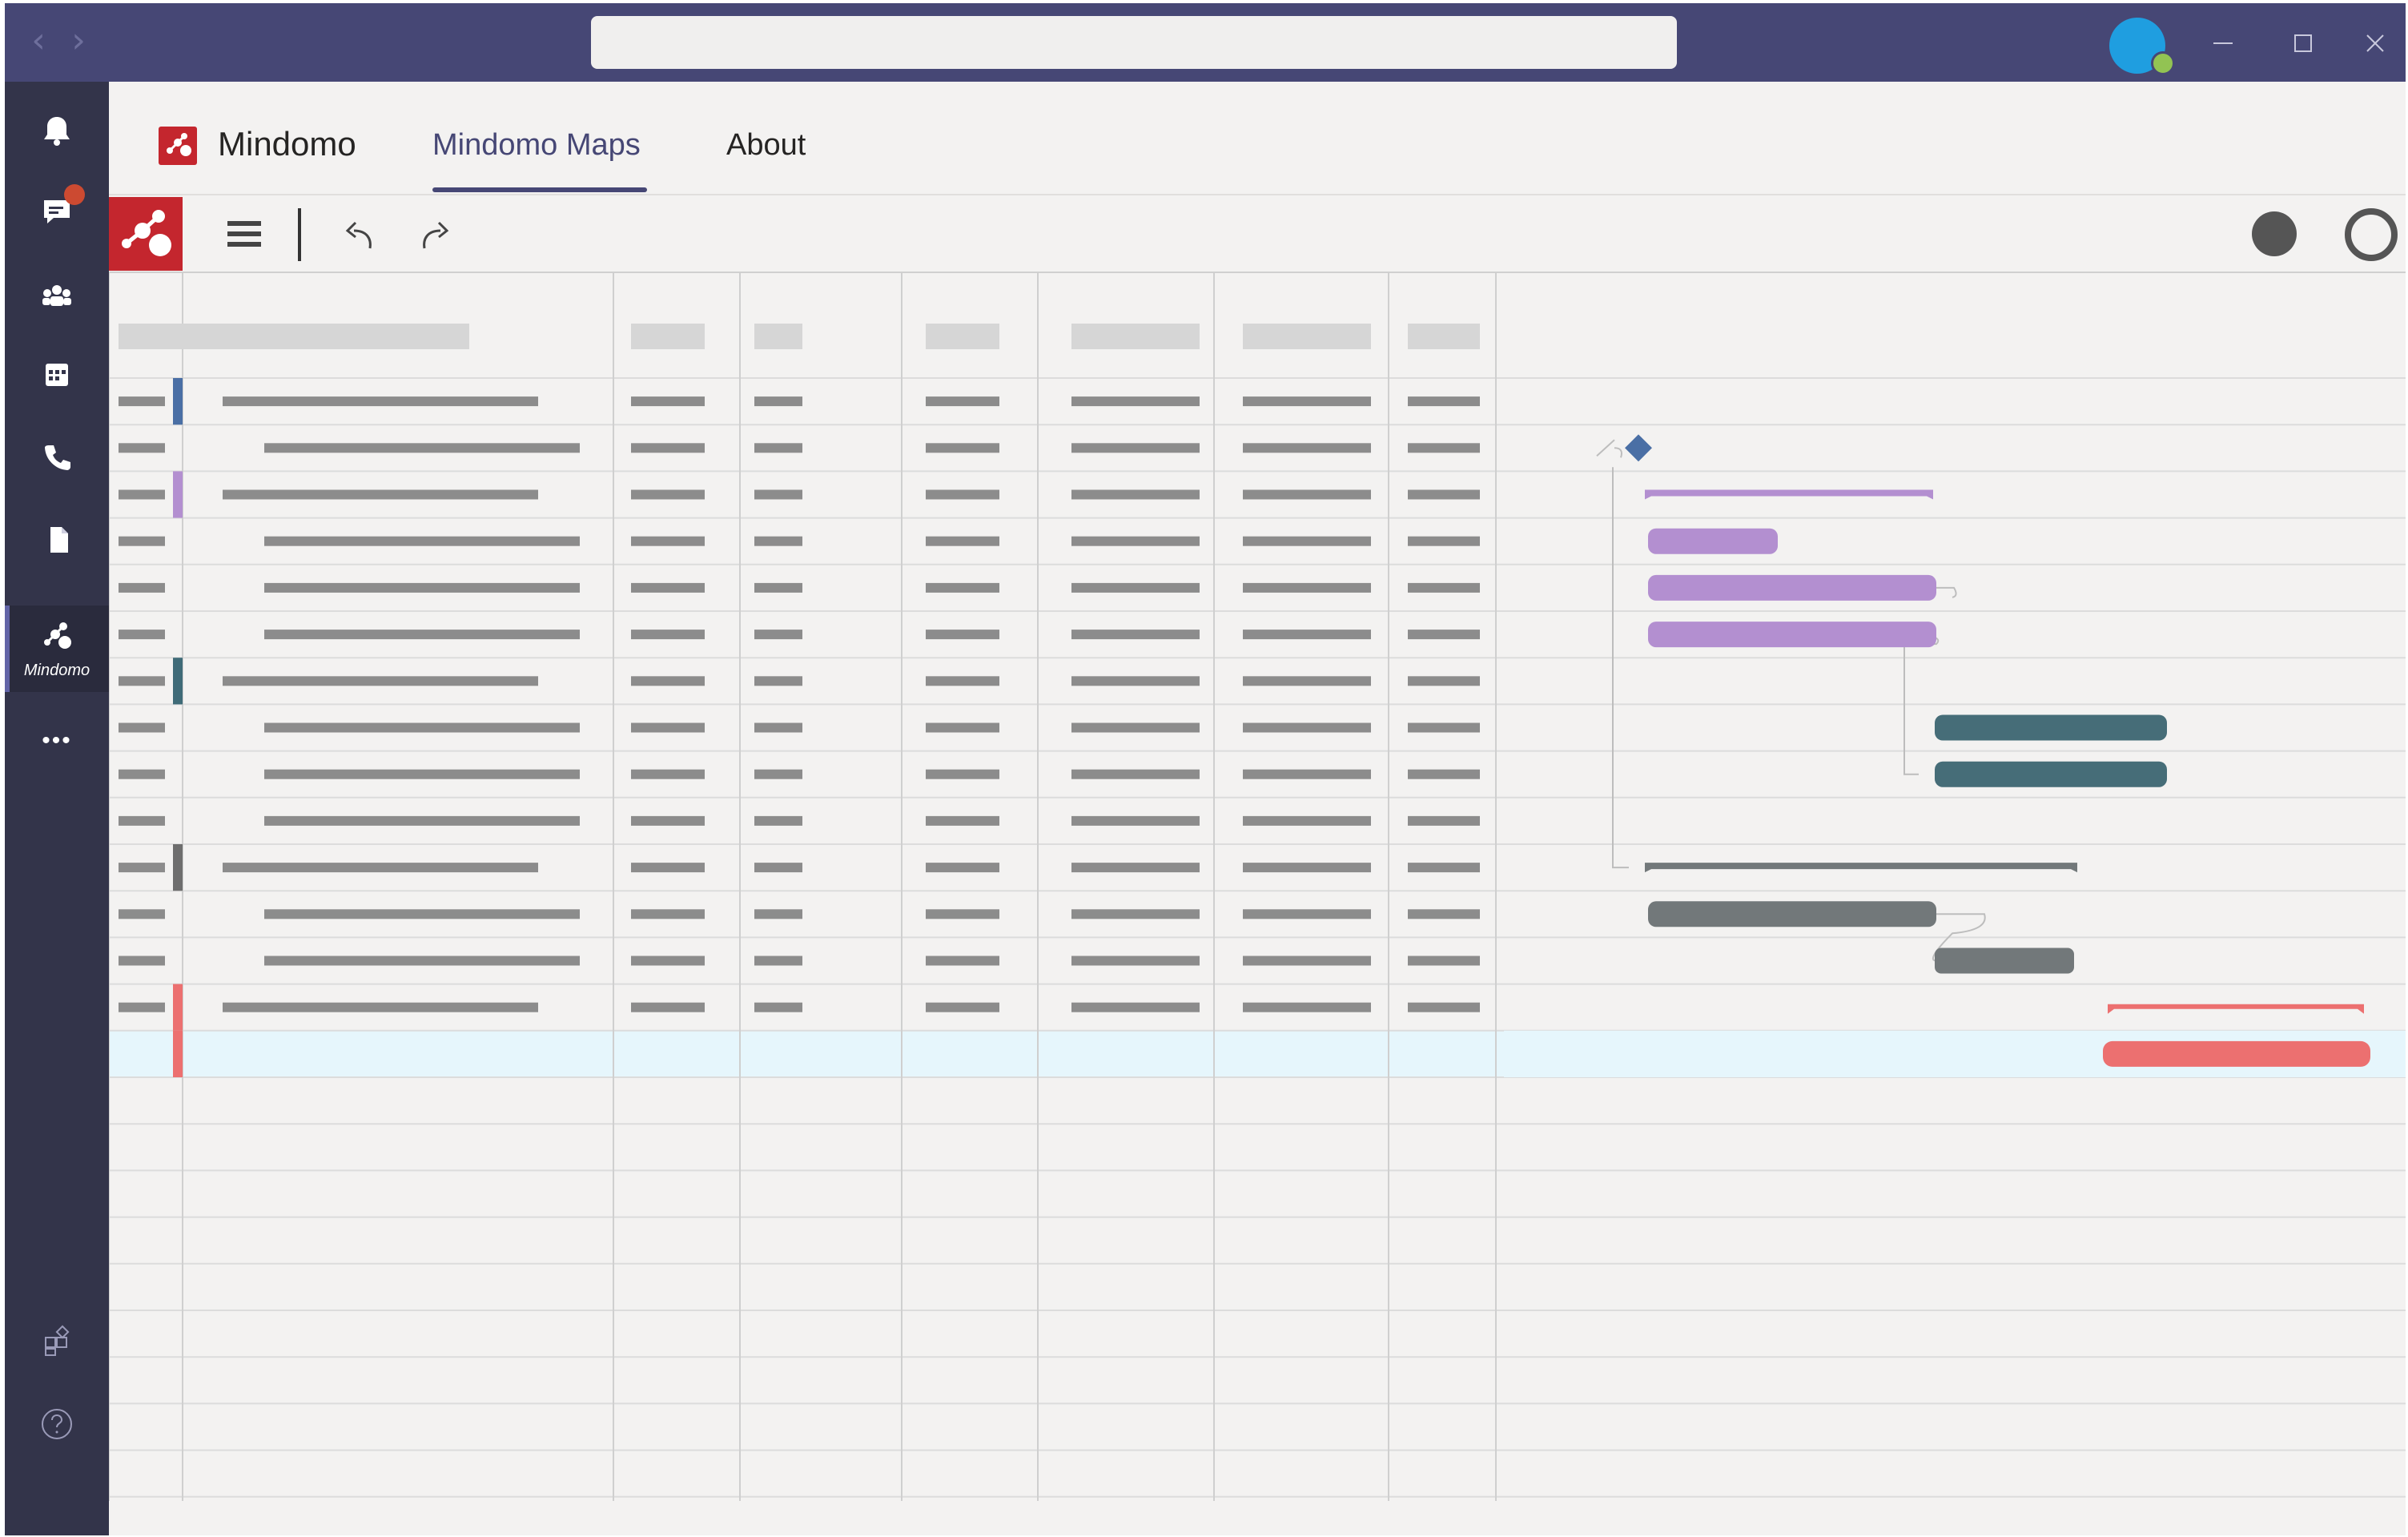 The image size is (2408, 1537). Describe the element at coordinates (1789, 494) in the screenshot. I see `summary-bar-purple` at that location.